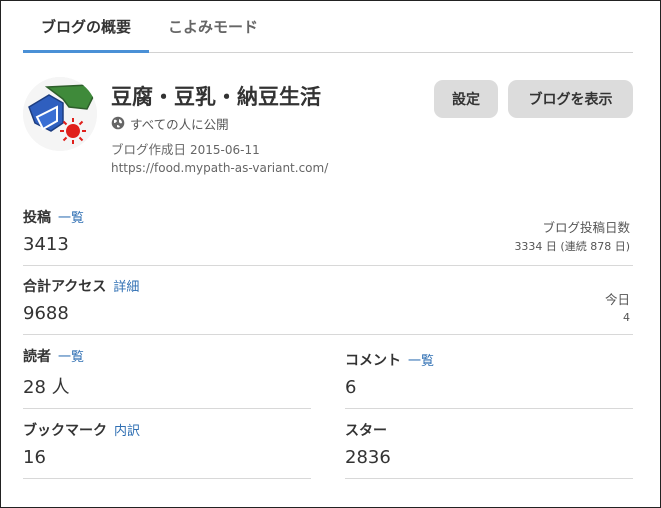  Describe the element at coordinates (617, 299) in the screenshot. I see `today-label: 今日` at that location.